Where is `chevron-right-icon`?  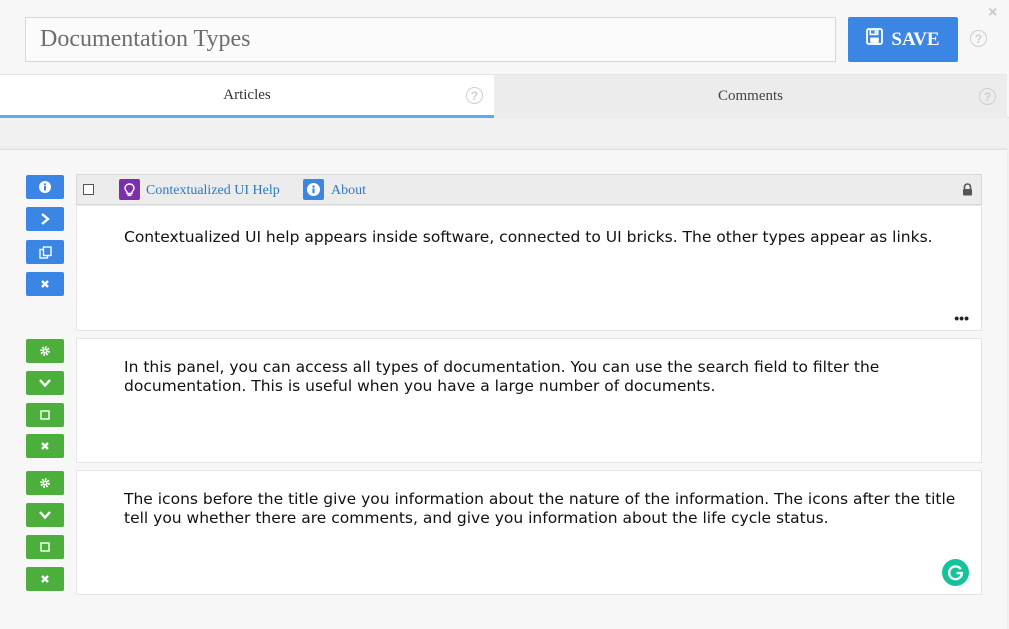
chevron-right-icon is located at coordinates (45, 219).